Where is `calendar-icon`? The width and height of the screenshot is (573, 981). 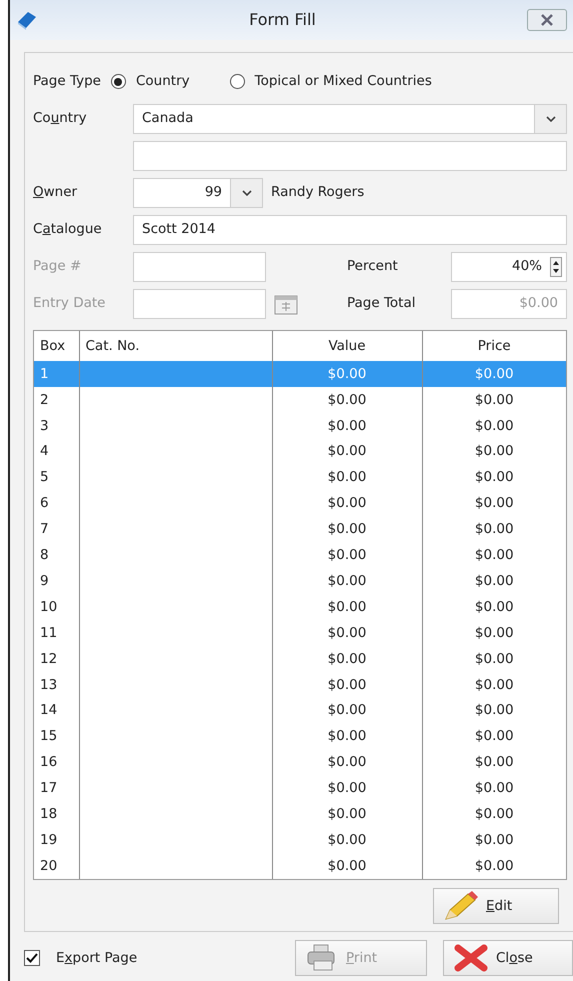 calendar-icon is located at coordinates (286, 303).